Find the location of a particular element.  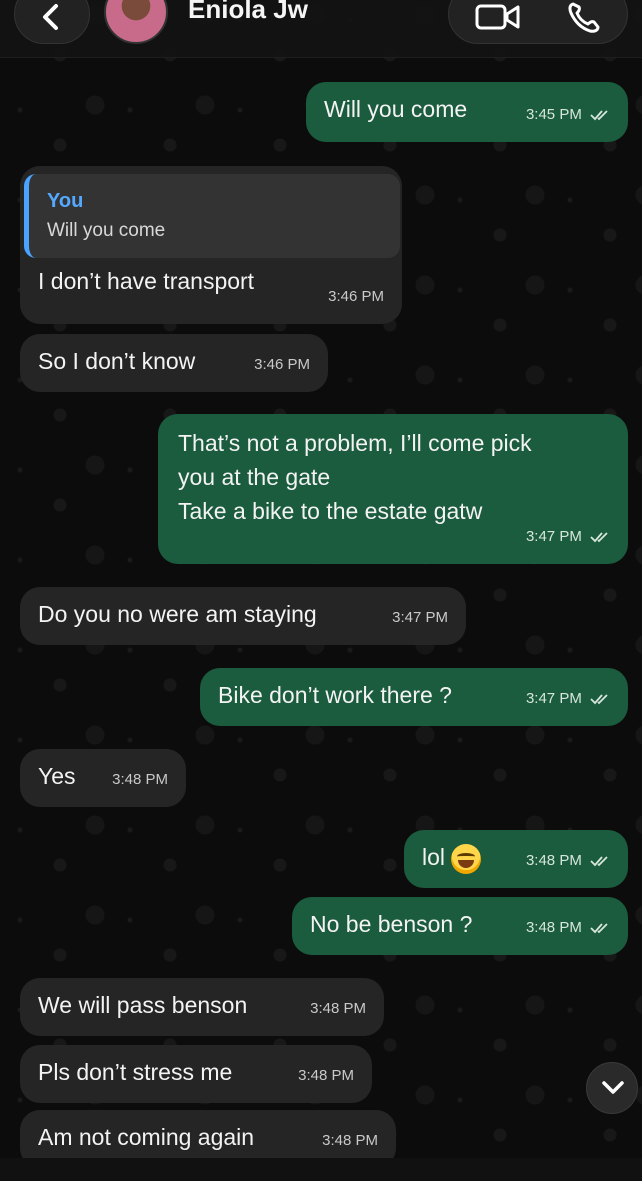

message-time: 3:45 PM is located at coordinates (553, 114).